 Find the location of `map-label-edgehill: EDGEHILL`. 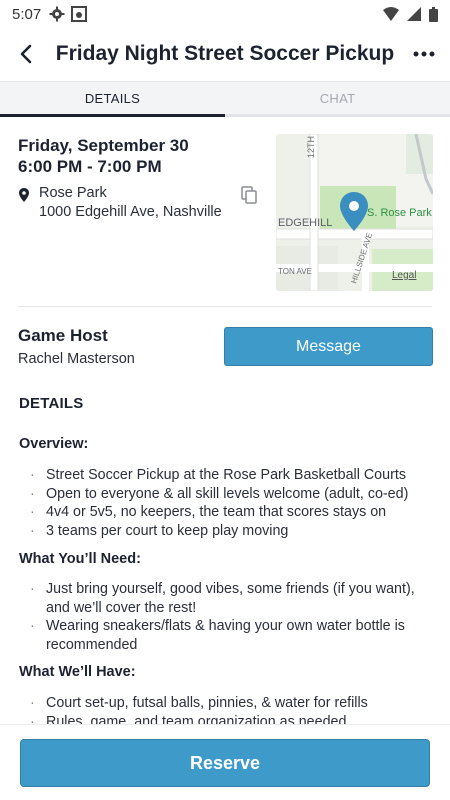

map-label-edgehill: EDGEHILL is located at coordinates (305, 223).